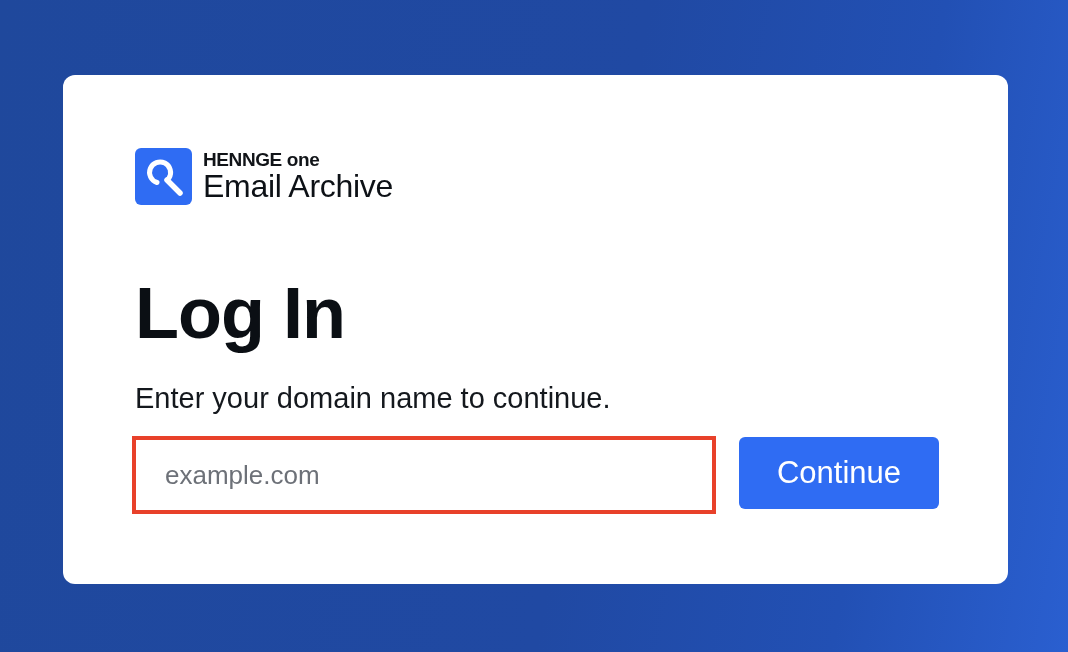  Describe the element at coordinates (424, 475) in the screenshot. I see `domain-input-field: example.com` at that location.